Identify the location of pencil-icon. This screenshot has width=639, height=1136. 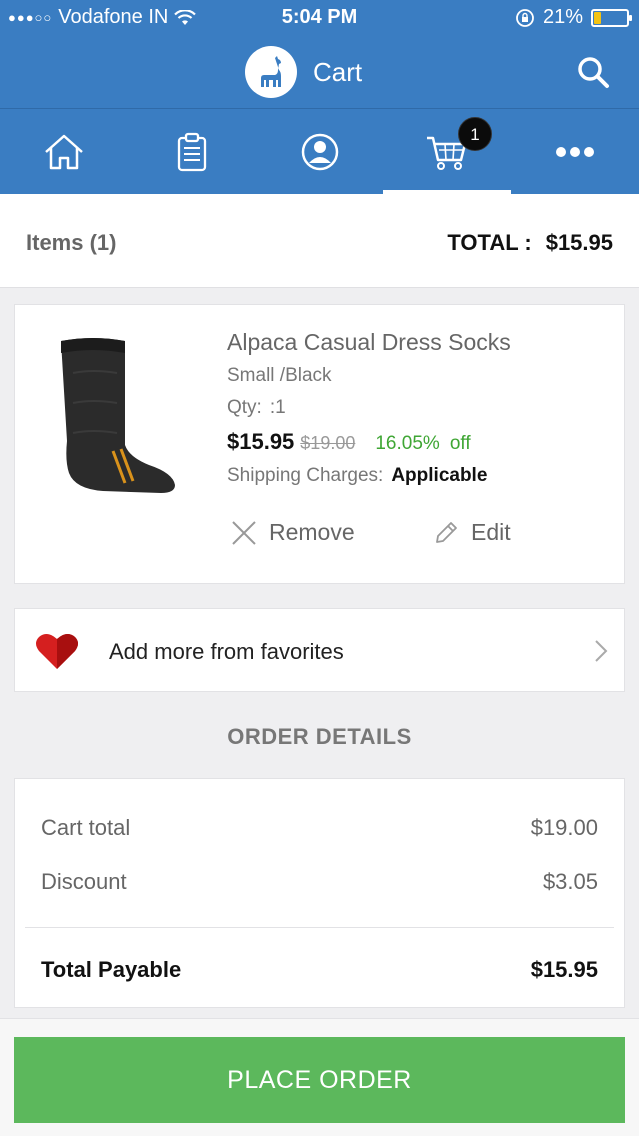
(446, 532).